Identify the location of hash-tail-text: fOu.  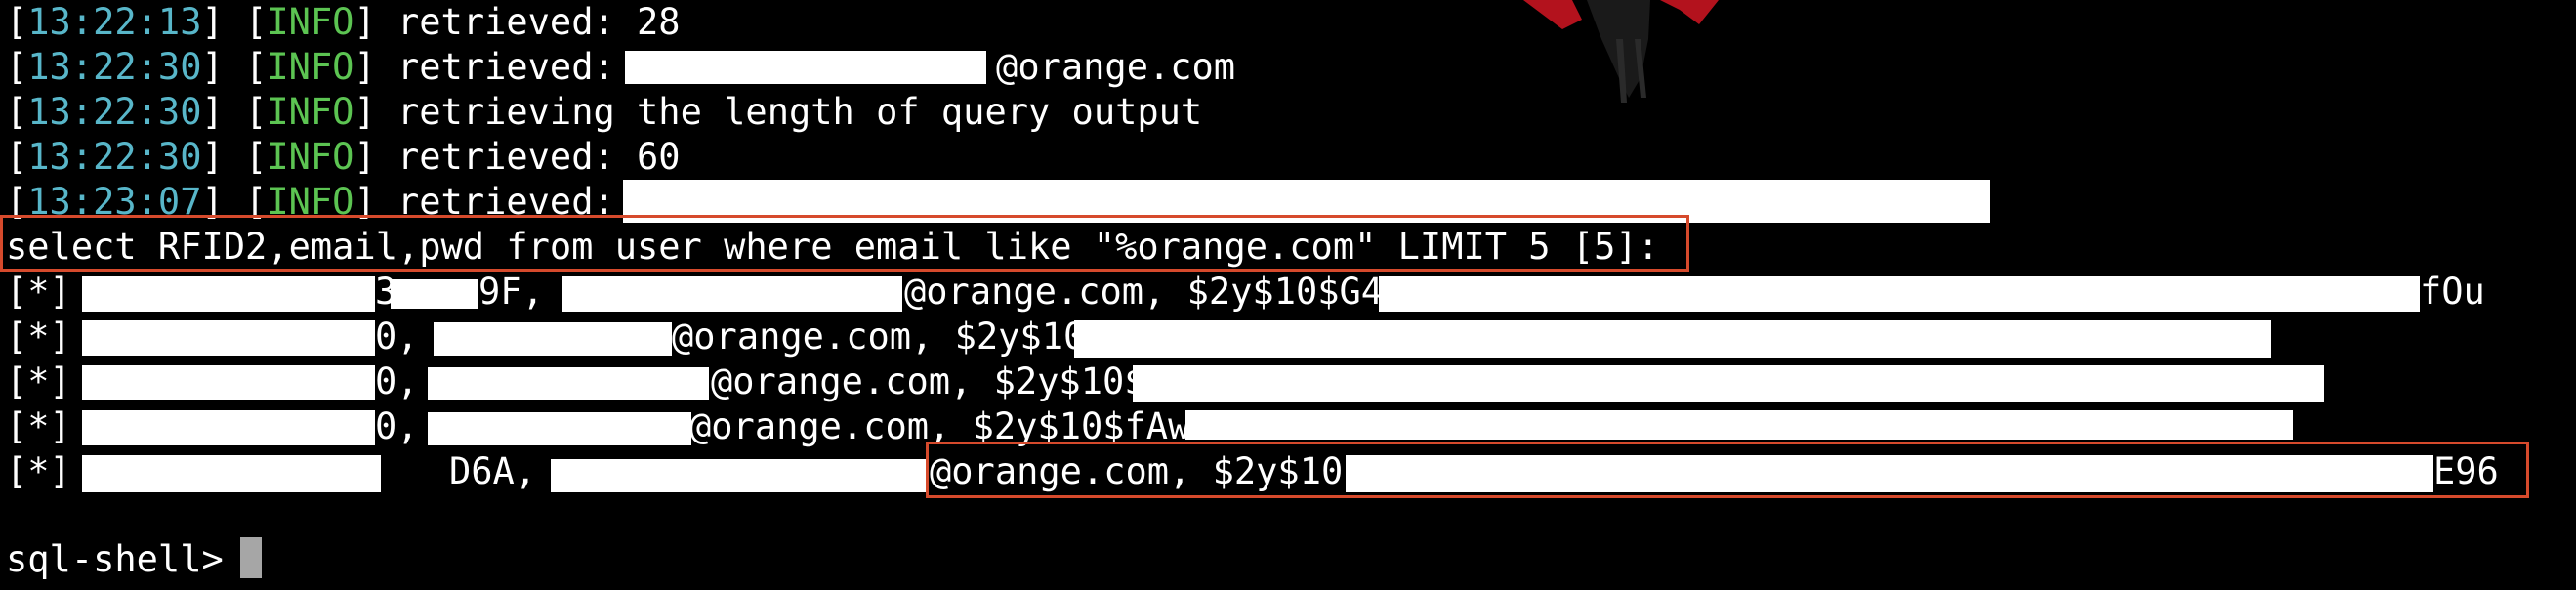
(2452, 292).